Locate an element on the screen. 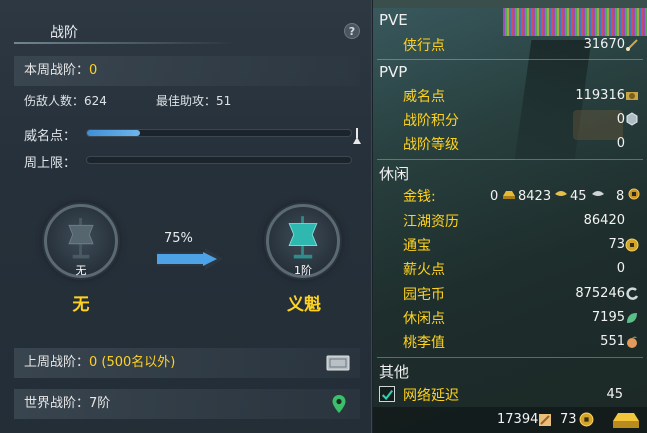 This screenshot has width=647, height=433. network-latency-checkbox is located at coordinates (387, 394).